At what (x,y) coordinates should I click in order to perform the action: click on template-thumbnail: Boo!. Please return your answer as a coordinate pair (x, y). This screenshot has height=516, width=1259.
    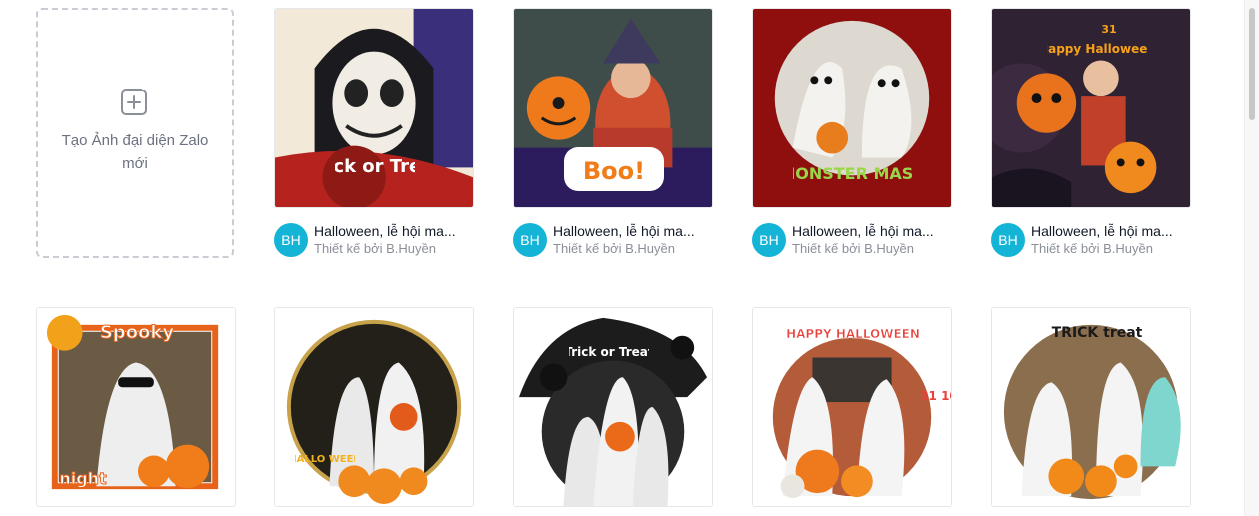
    Looking at the image, I should click on (613, 108).